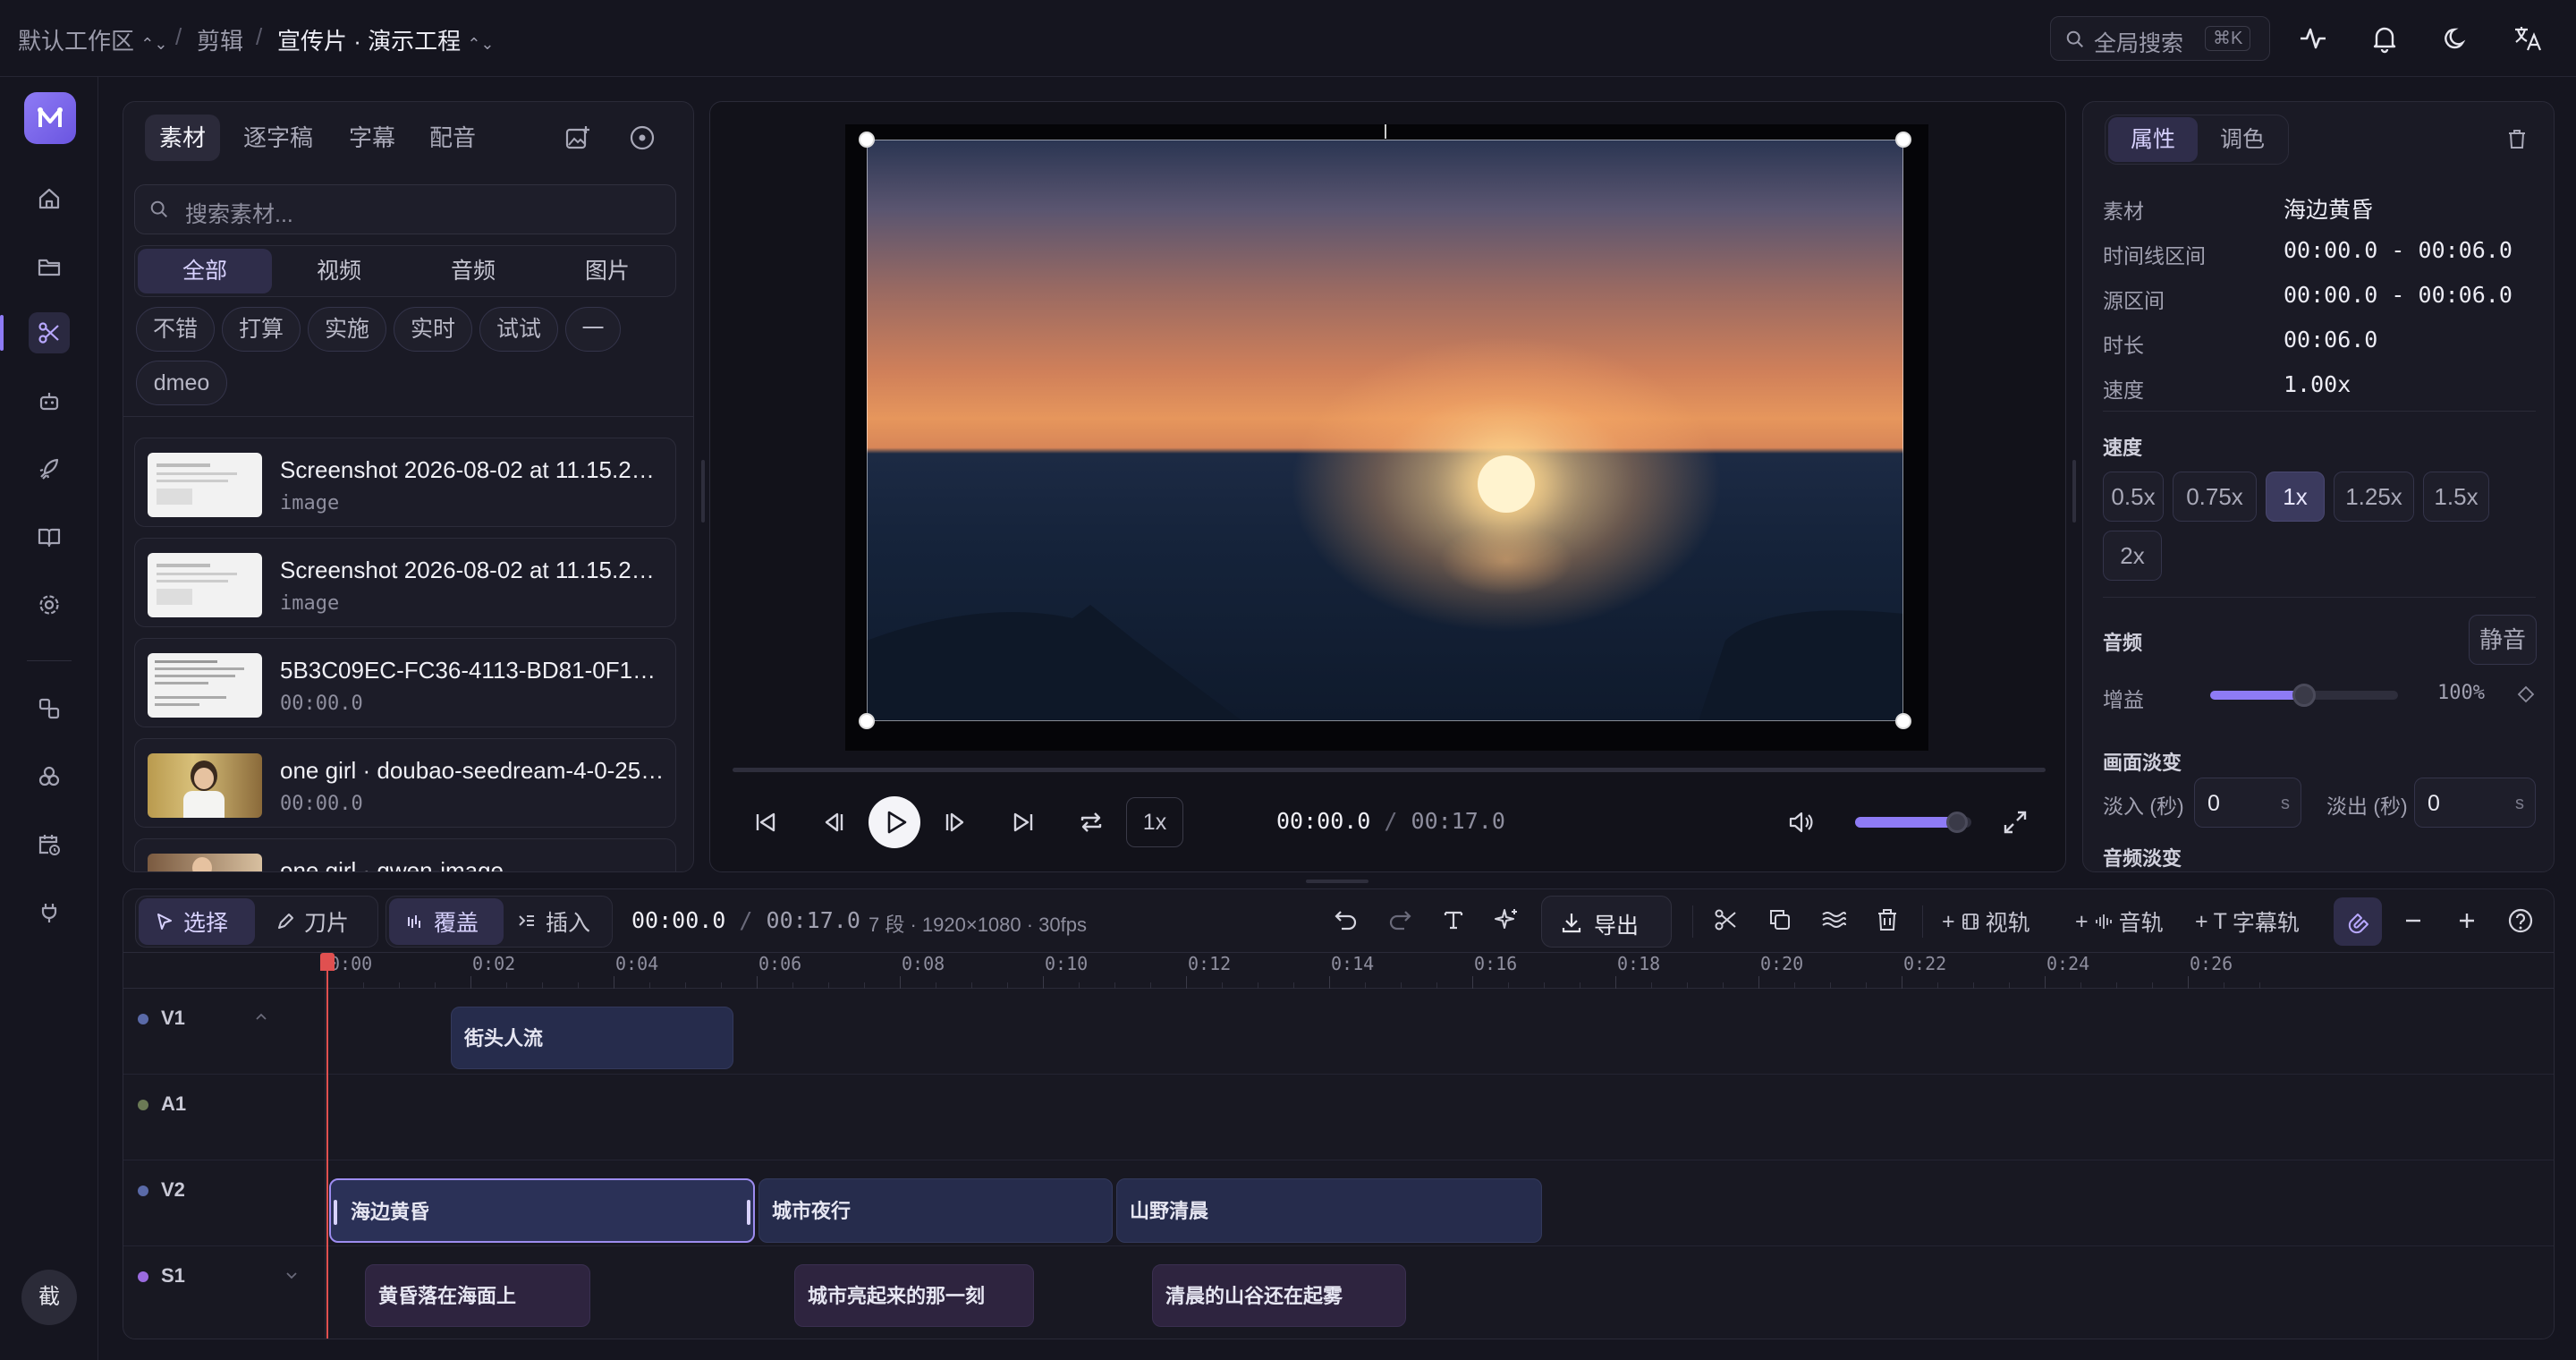 The width and height of the screenshot is (2576, 1360). I want to click on subtitle-clip: 城市亮起来的那一刻, so click(914, 1295).